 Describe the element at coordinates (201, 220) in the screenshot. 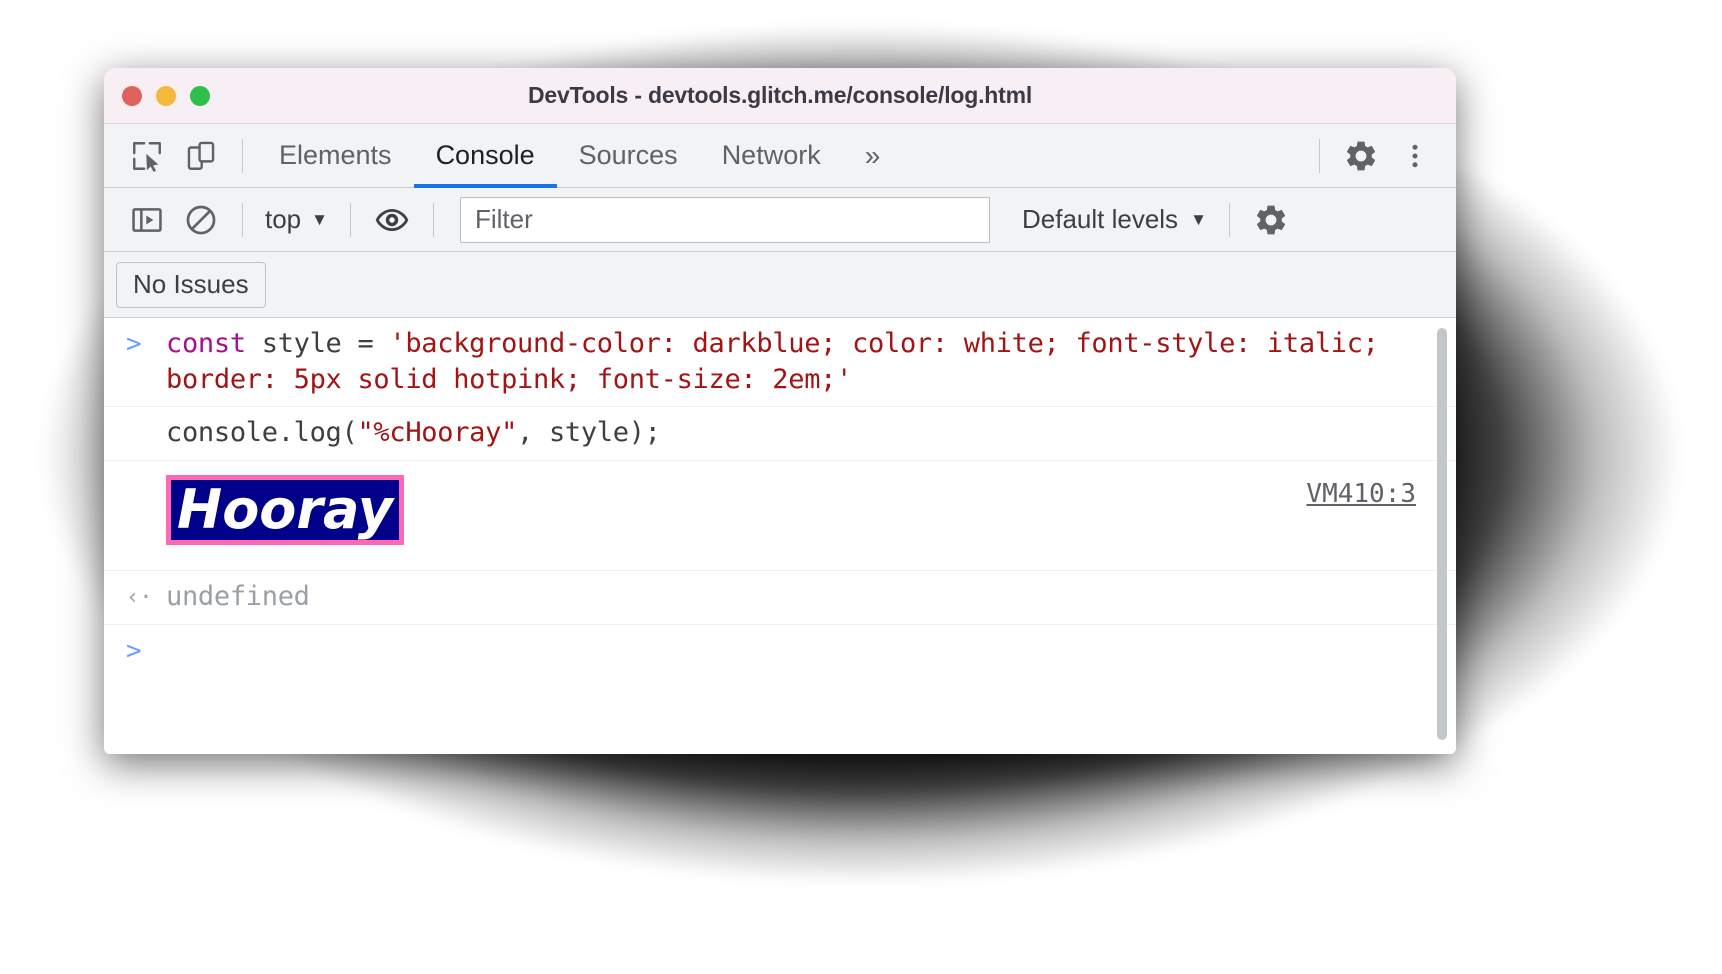

I see `clear-console-icon` at that location.